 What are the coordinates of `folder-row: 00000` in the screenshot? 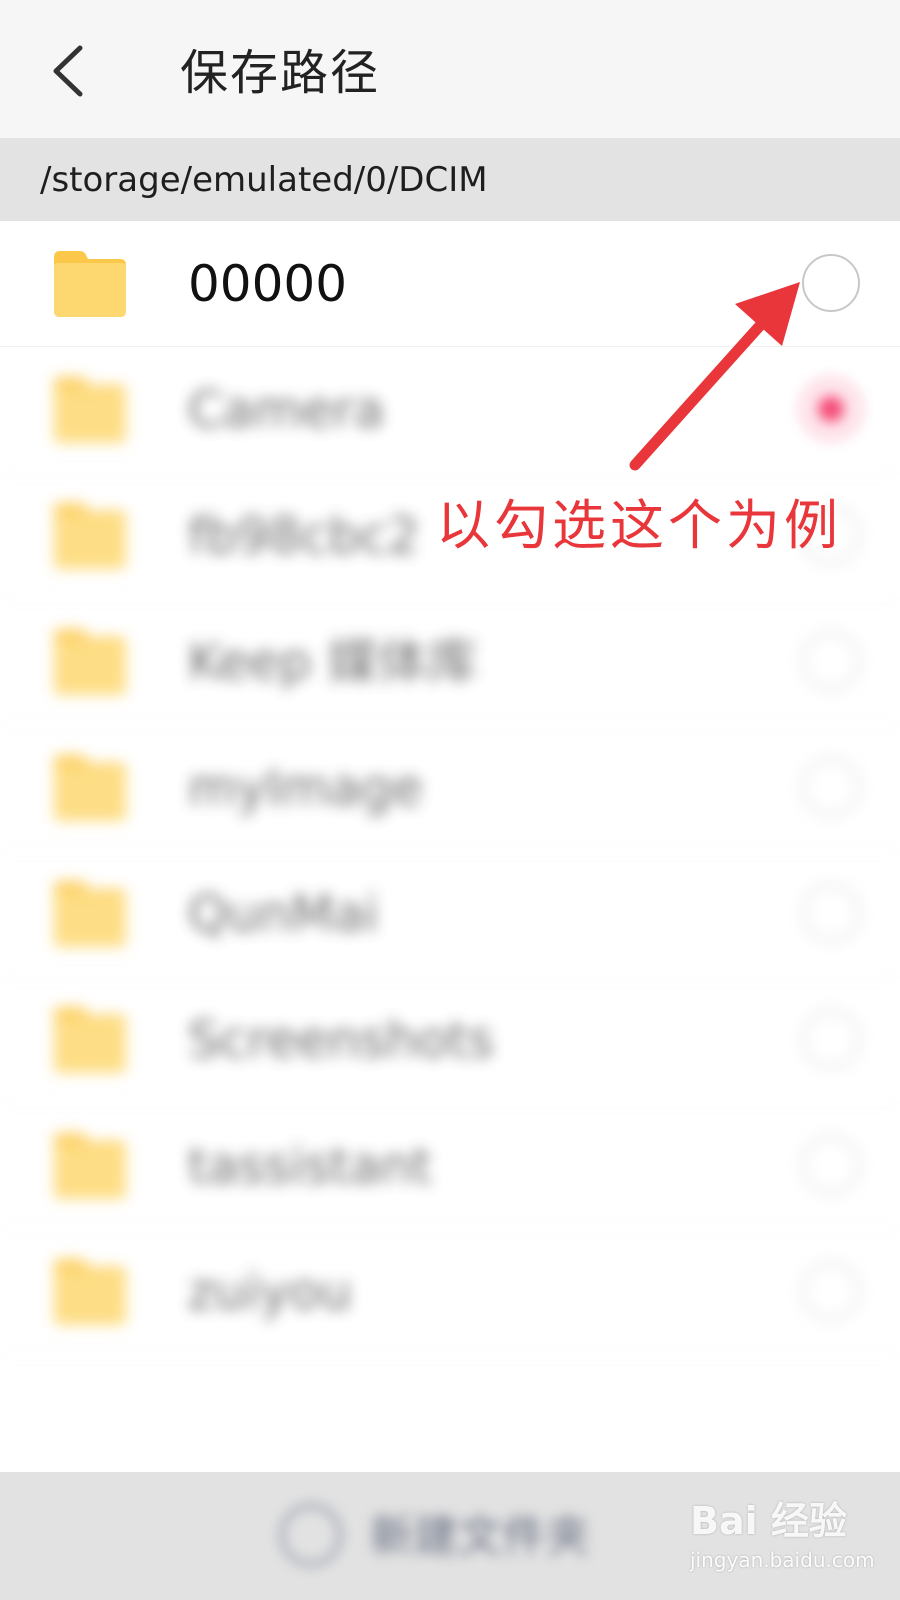 It's located at (450, 284).